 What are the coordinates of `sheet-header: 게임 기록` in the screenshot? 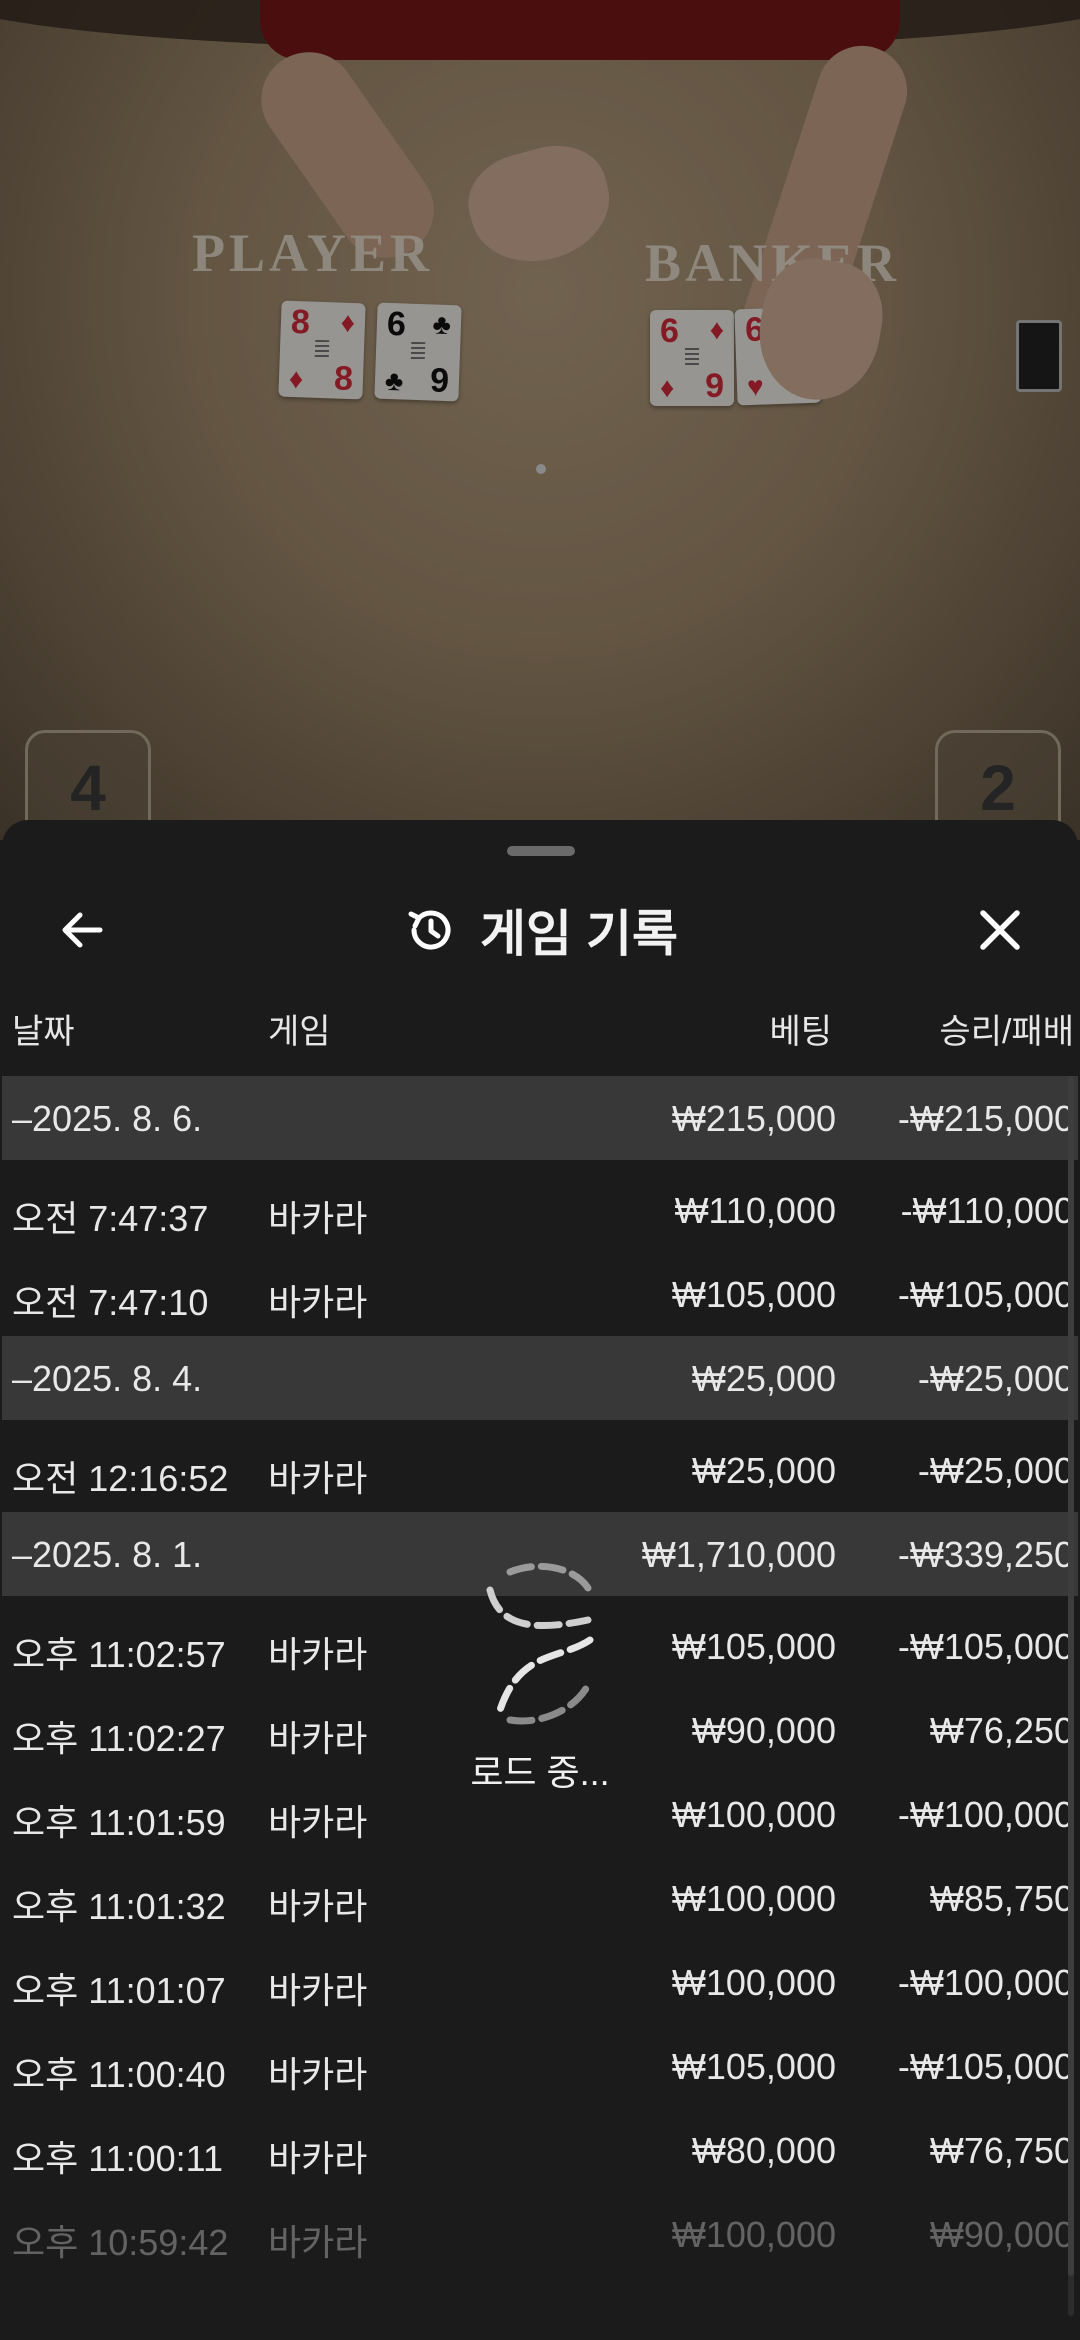 It's located at (540, 935).